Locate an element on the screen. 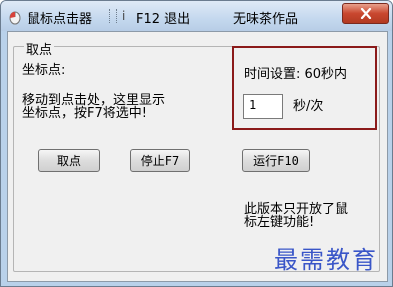  toolbar-separator is located at coordinates (113, 16).